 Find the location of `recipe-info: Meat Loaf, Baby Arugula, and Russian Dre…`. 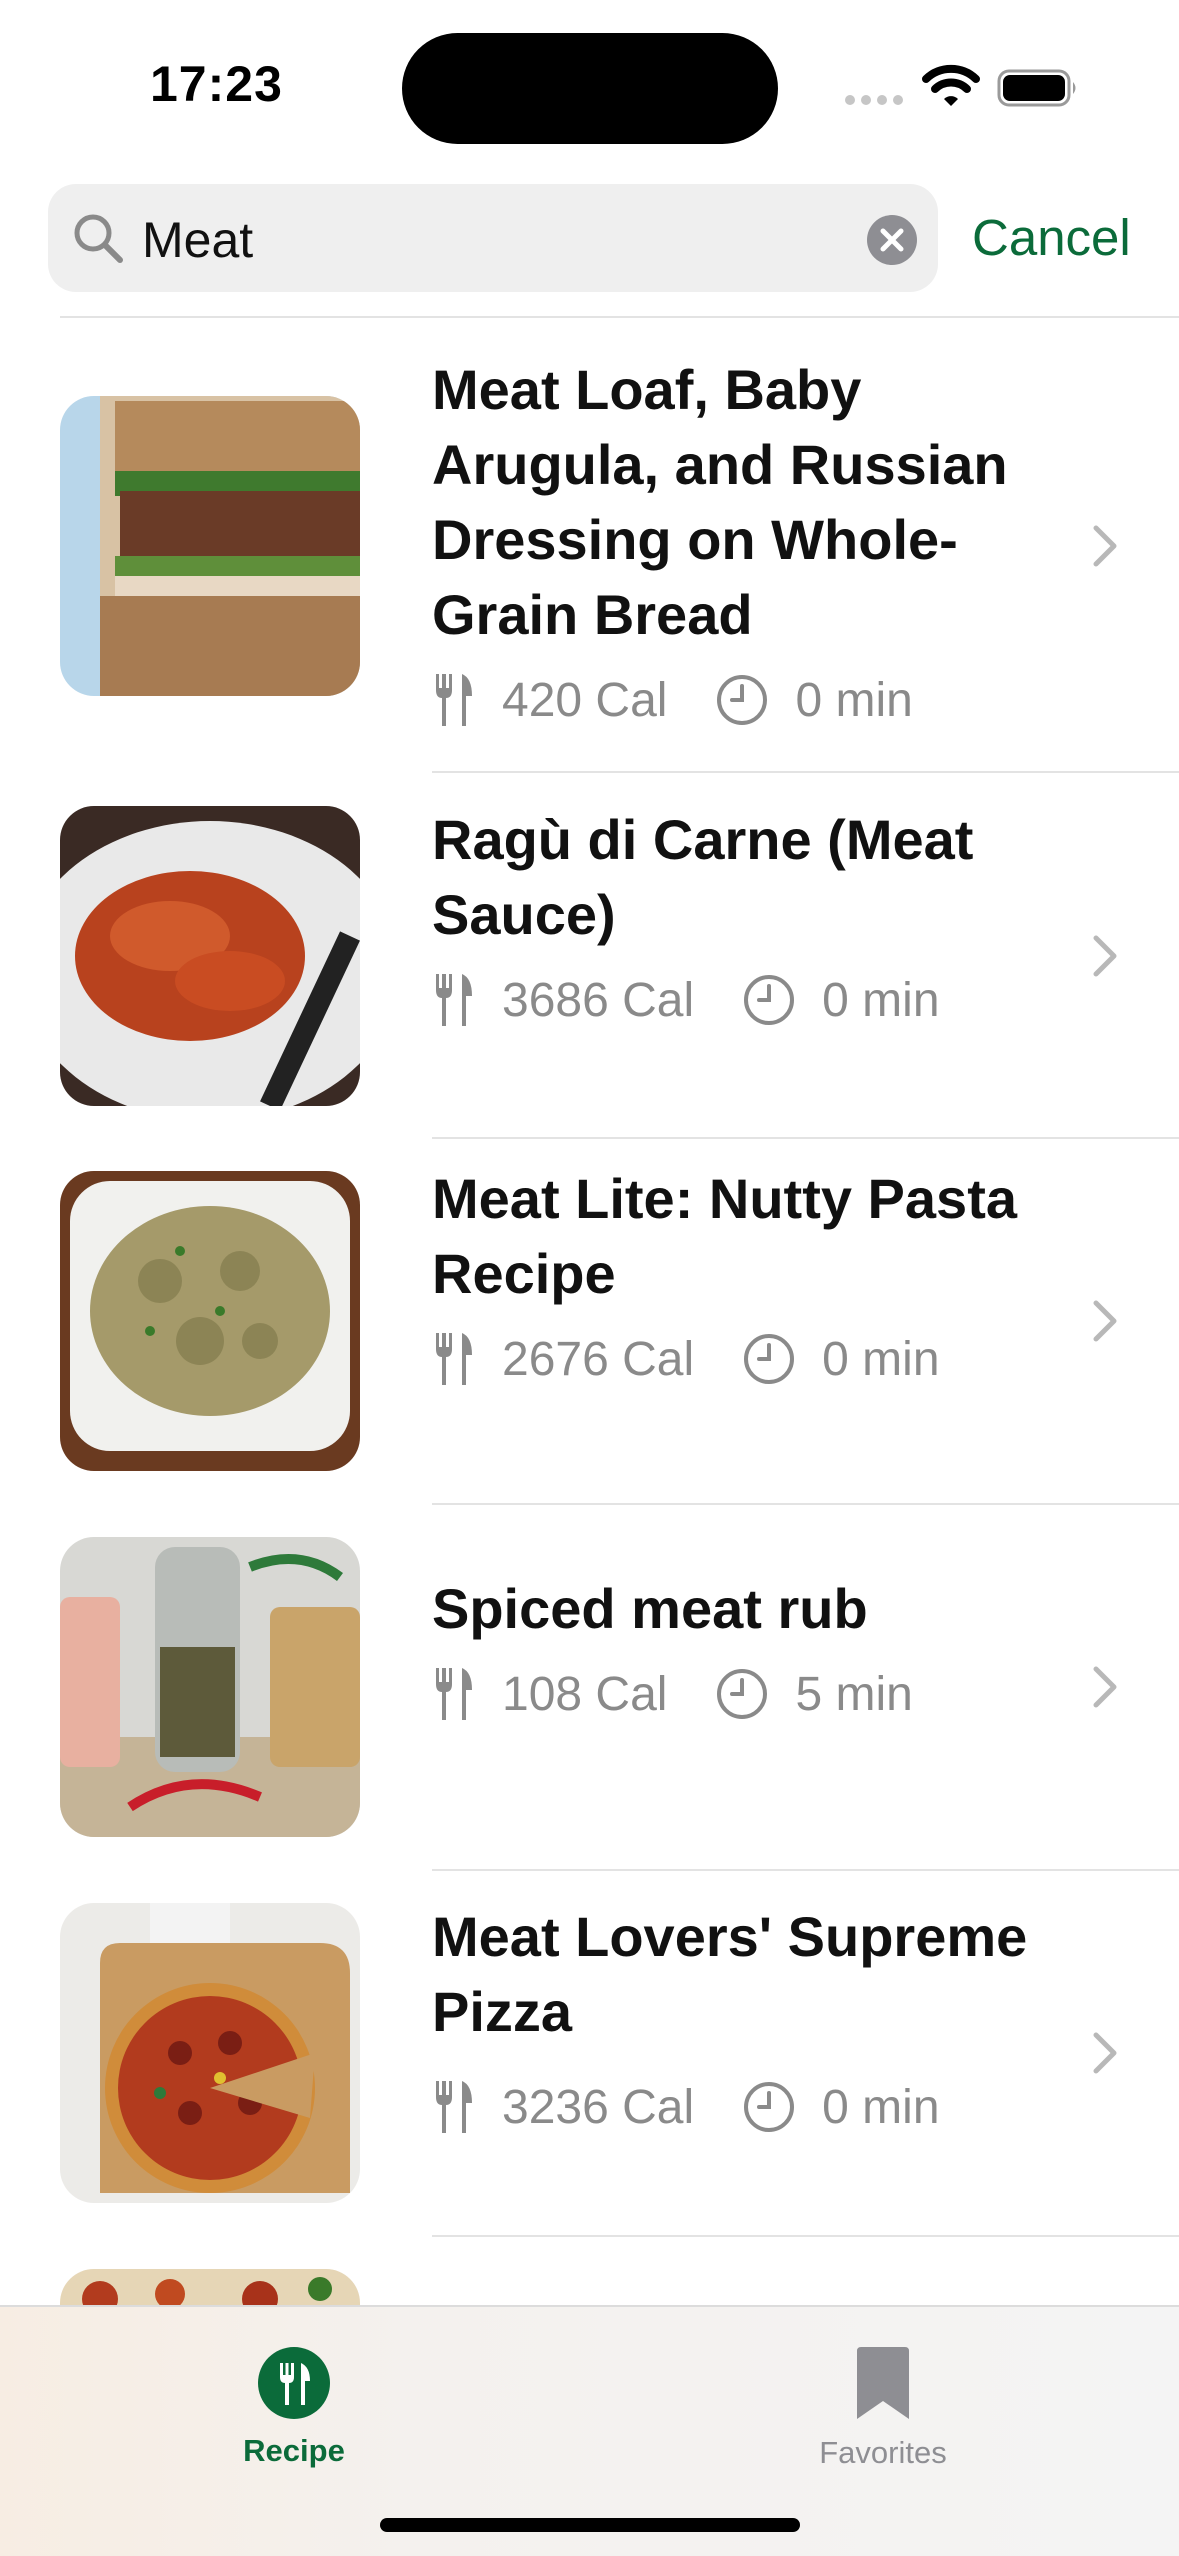

recipe-info: Meat Loaf, Baby Arugula, and Russian Dre… is located at coordinates (742, 541).